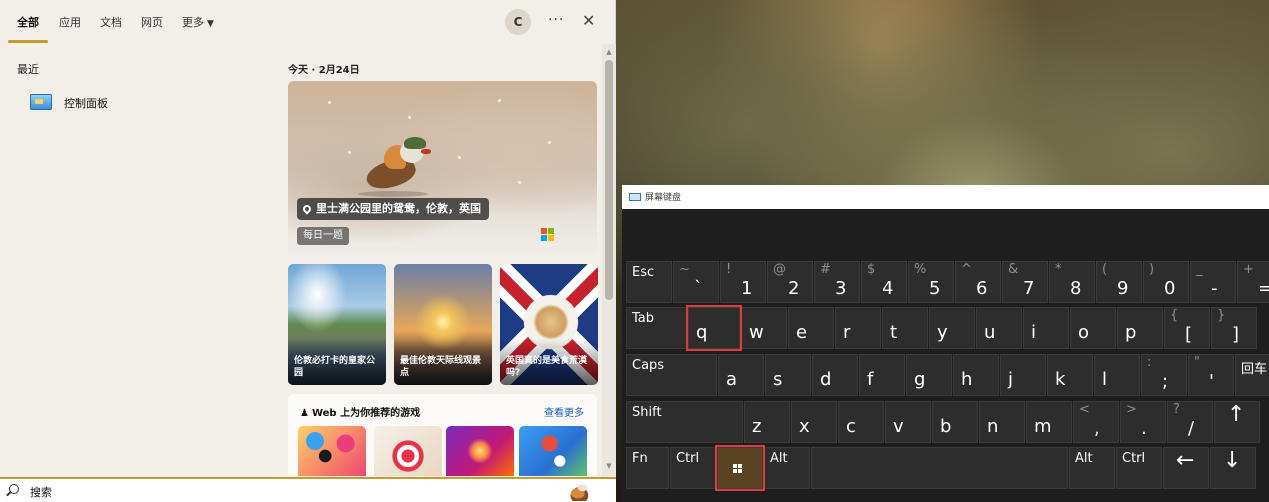 The height and width of the screenshot is (502, 1269). I want to click on recent-item-control-panel: 控制面板, so click(145, 102).